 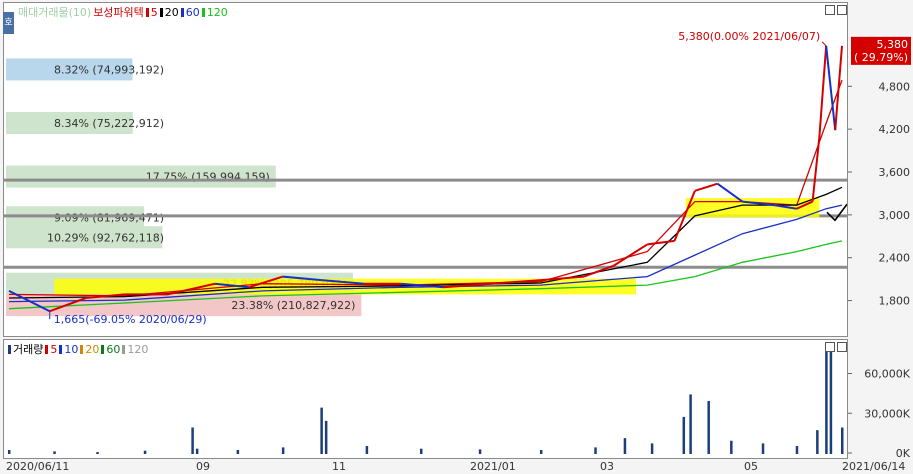 What do you see at coordinates (830, 10) in the screenshot?
I see `minimize-button` at bounding box center [830, 10].